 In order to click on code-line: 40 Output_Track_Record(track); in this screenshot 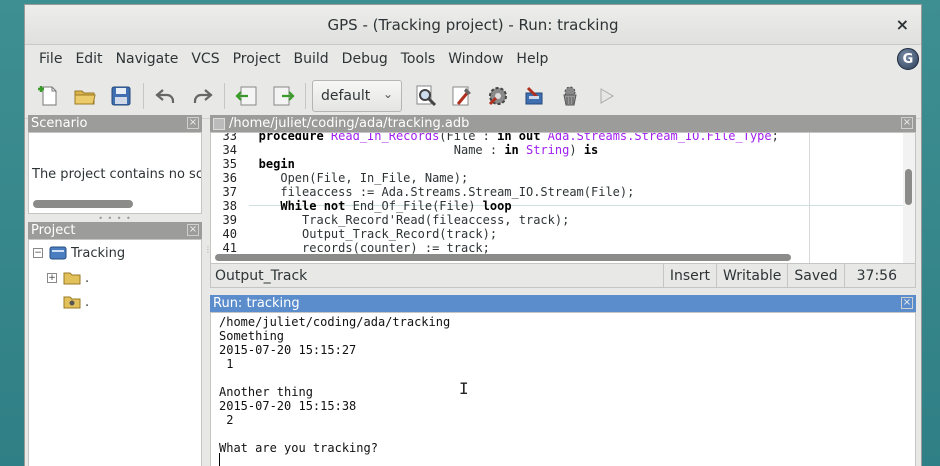, I will do `click(354, 234)`.